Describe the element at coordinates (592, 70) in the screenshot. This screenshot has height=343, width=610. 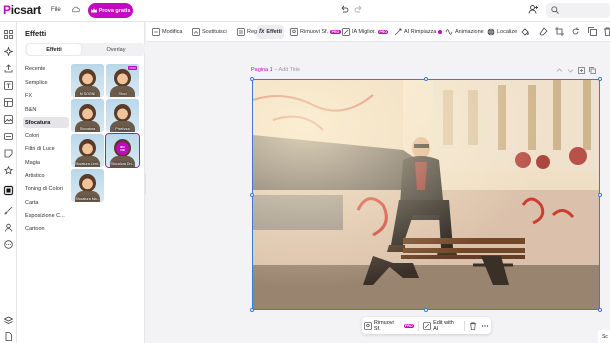
I see `duplicate-page-icon` at that location.